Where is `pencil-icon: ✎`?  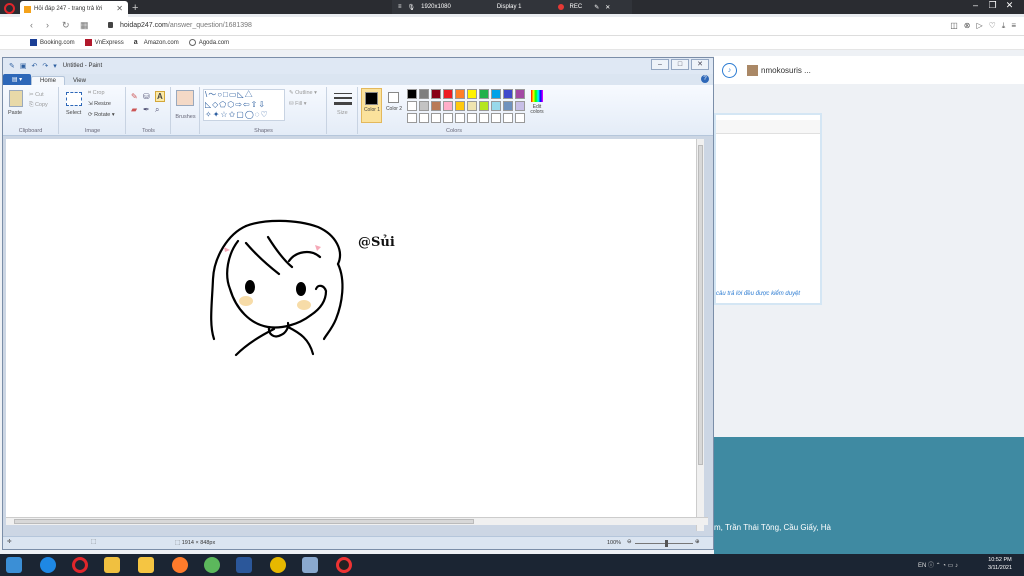
pencil-icon: ✎ is located at coordinates (134, 96).